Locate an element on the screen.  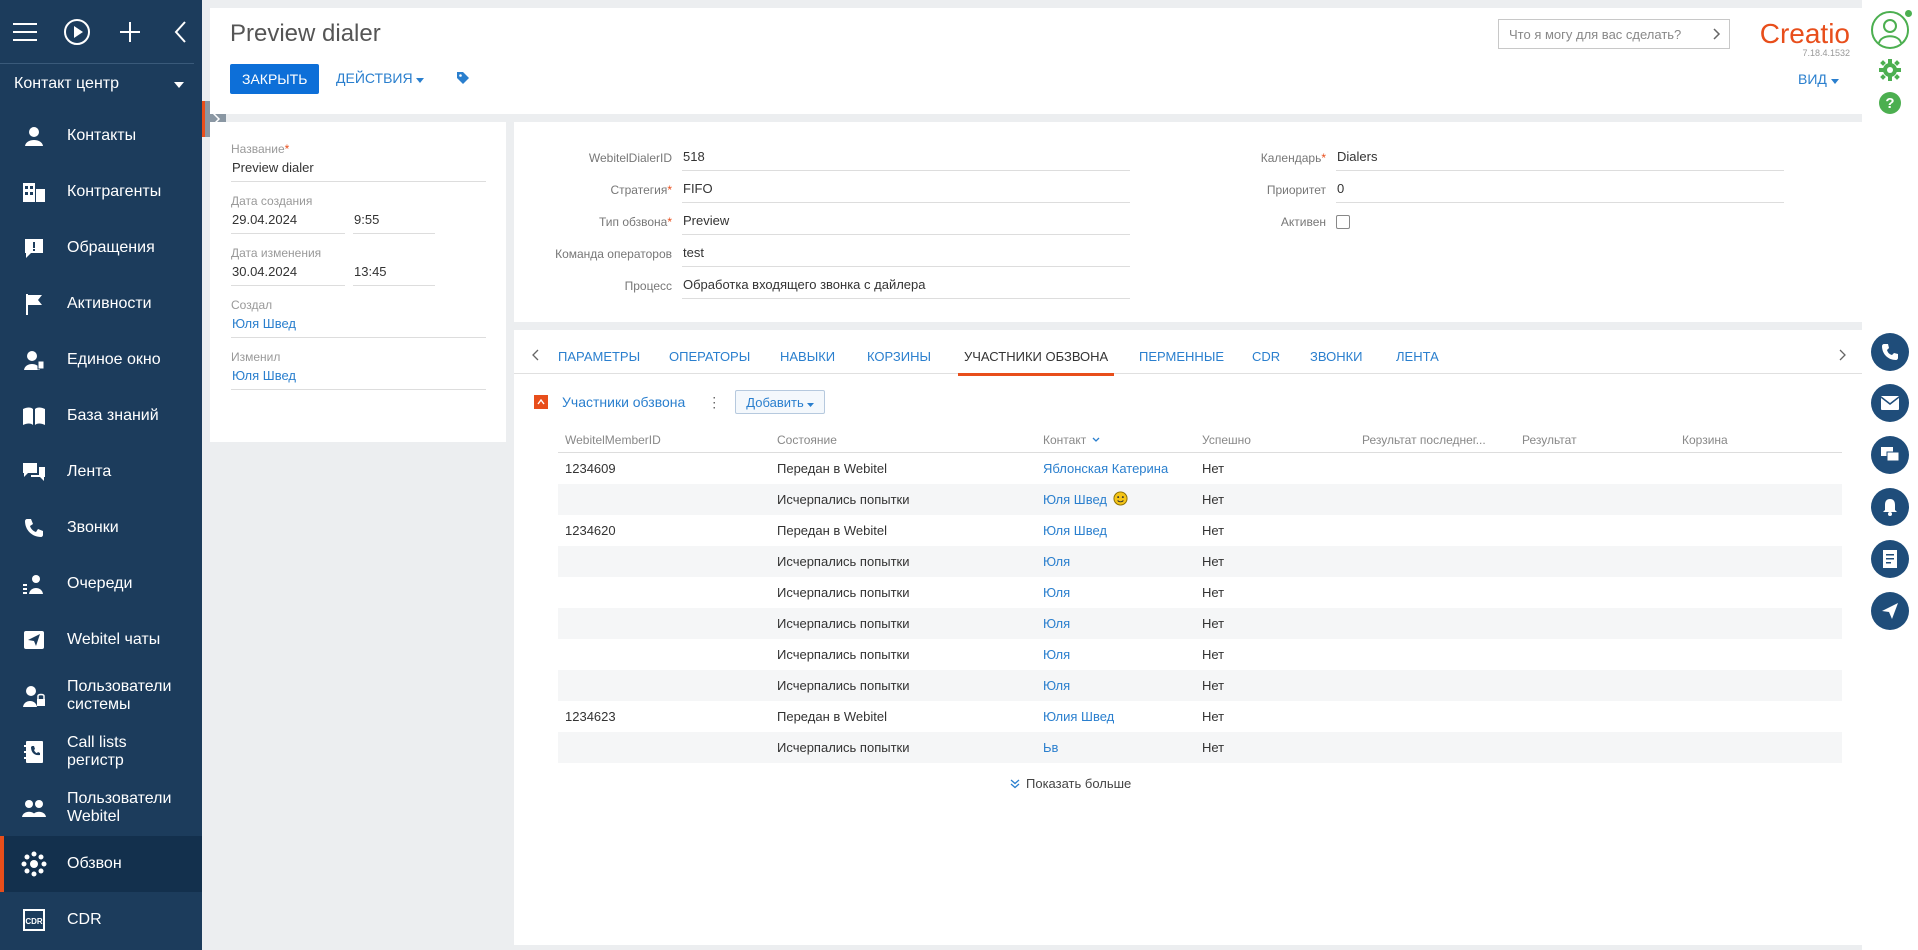
phone-book-icon is located at coordinates (34, 752).